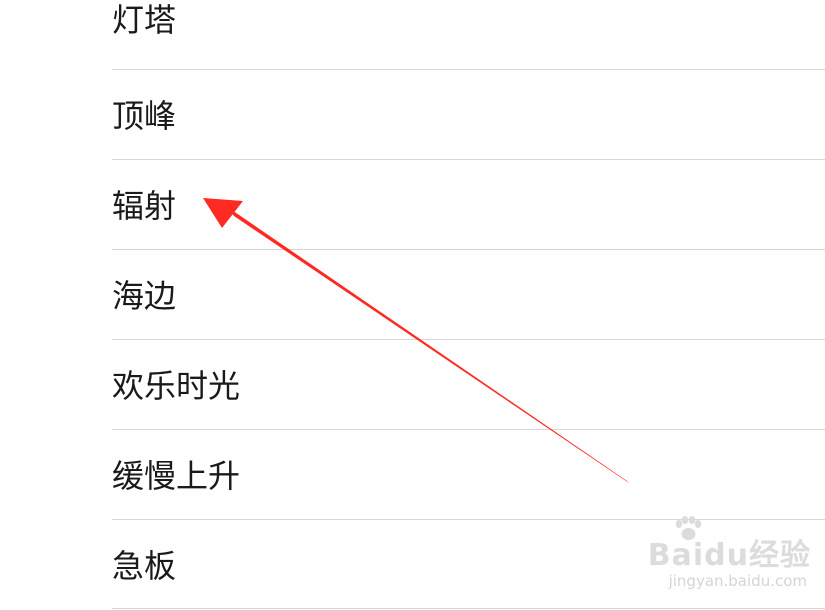 Image resolution: width=825 pixels, height=610 pixels. Describe the element at coordinates (144, 206) in the screenshot. I see `list-item-label: 辐射` at that location.